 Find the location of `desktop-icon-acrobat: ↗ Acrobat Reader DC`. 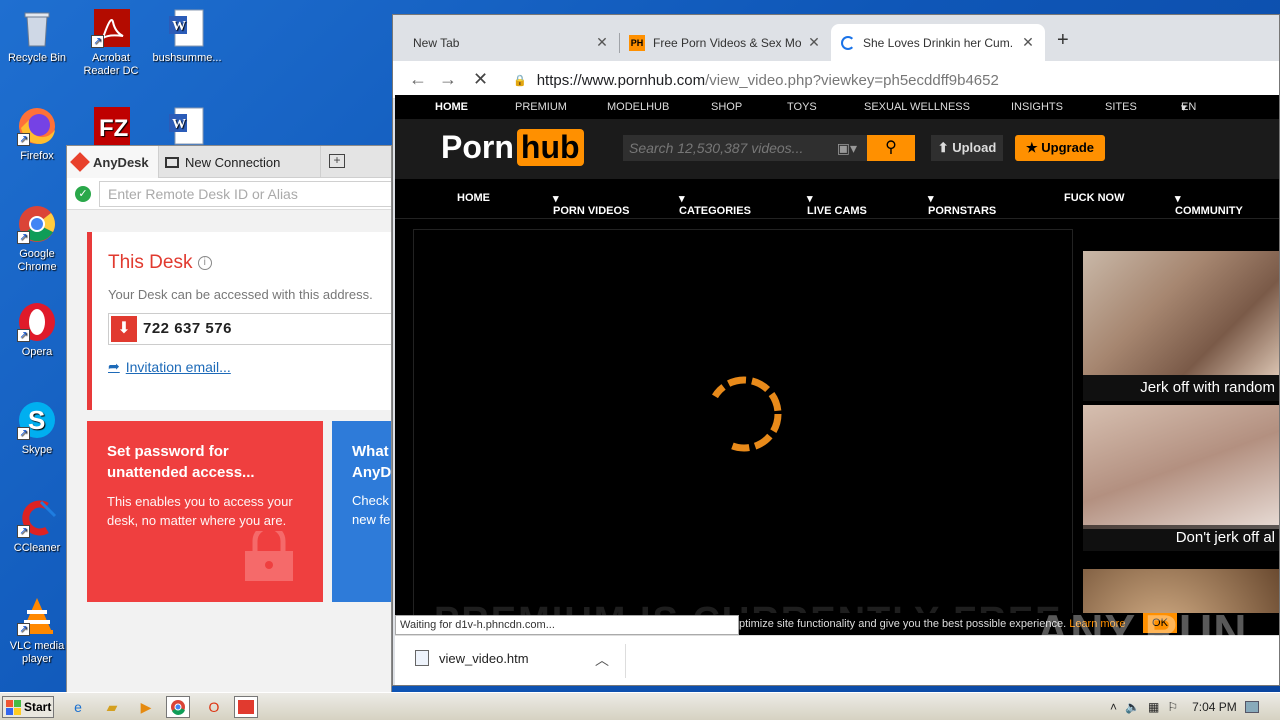

desktop-icon-acrobat: ↗ Acrobat Reader DC is located at coordinates (111, 43).